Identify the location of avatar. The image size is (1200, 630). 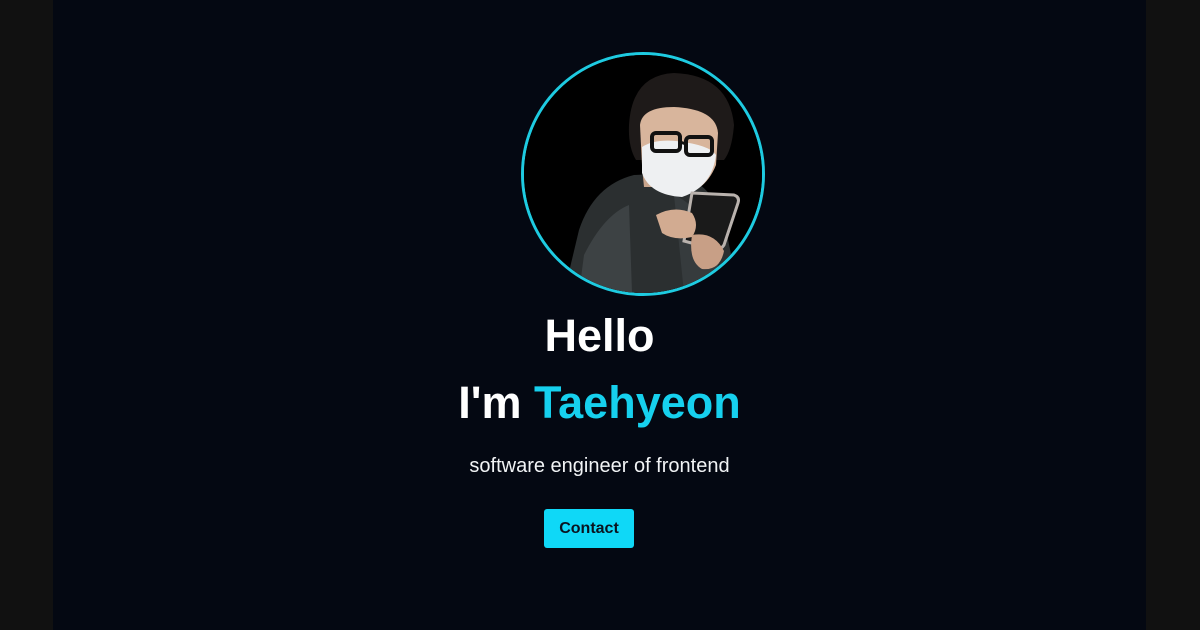
(643, 174).